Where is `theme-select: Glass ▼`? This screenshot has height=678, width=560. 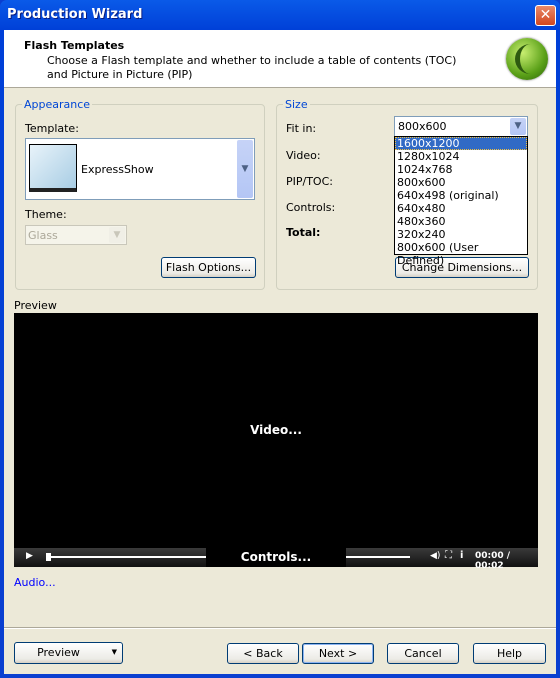
theme-select: Glass ▼ is located at coordinates (76, 235).